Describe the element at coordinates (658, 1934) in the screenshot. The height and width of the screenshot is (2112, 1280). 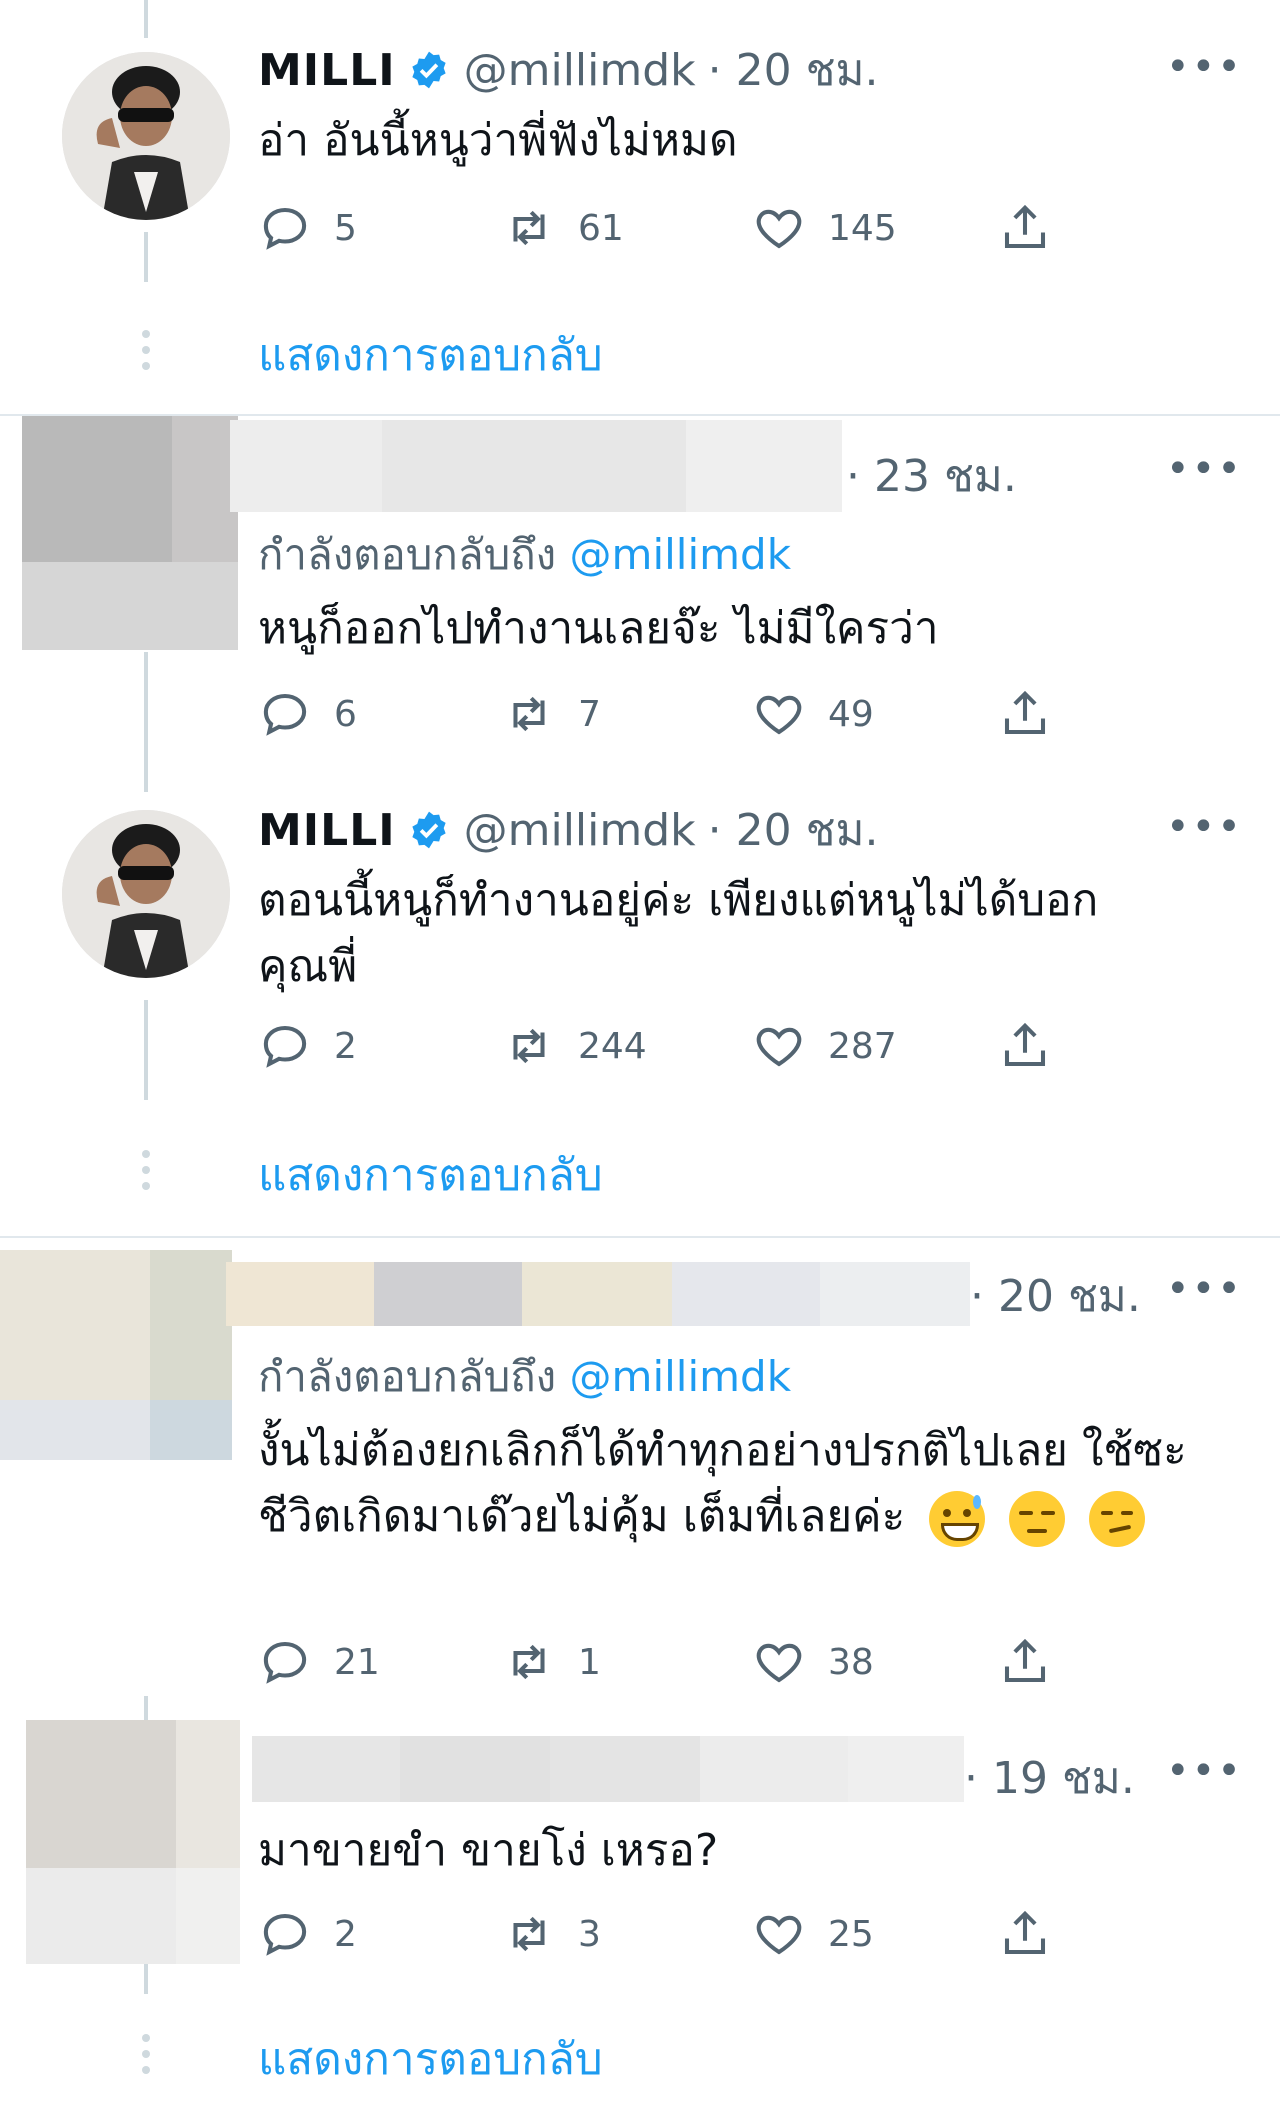
I see `tweet-actions: 2 3 25` at that location.